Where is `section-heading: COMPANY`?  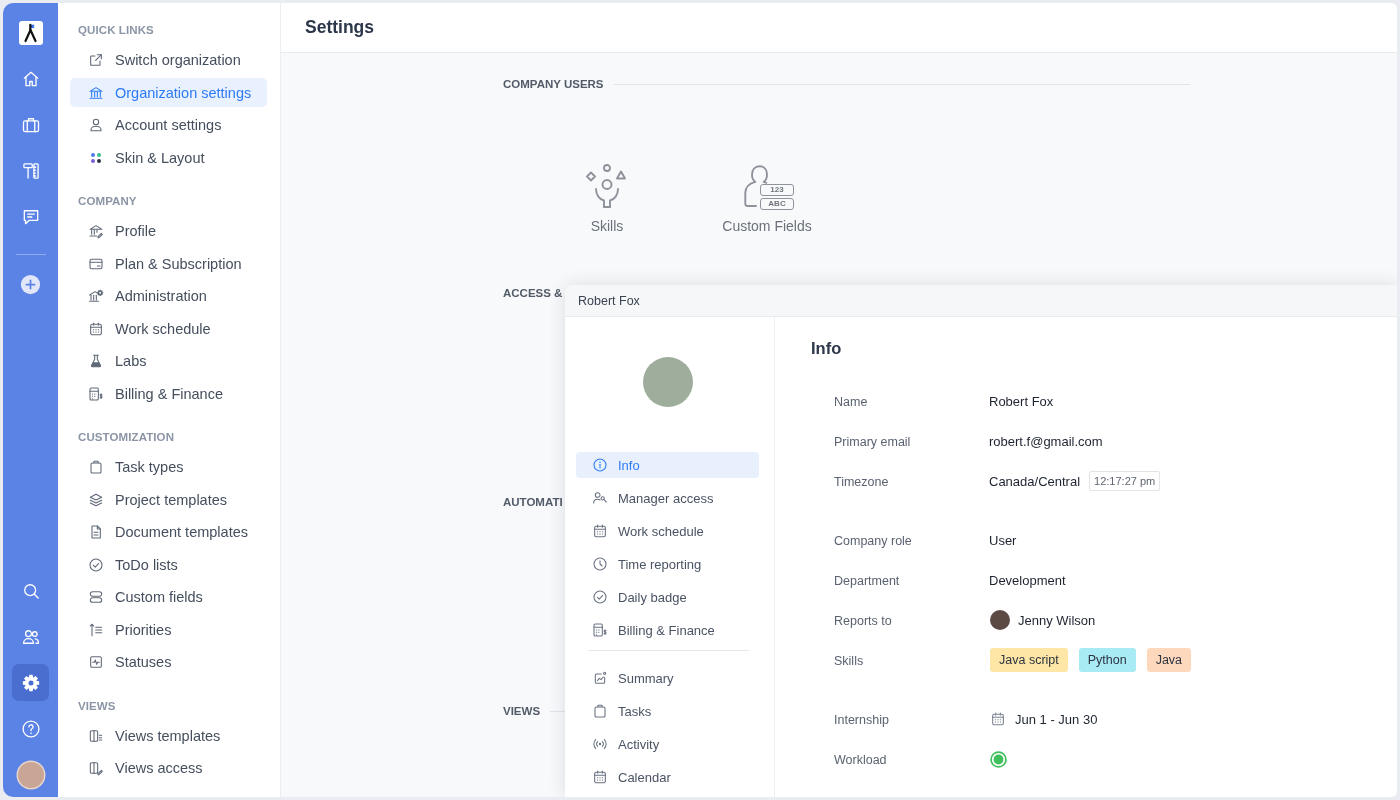
section-heading: COMPANY is located at coordinates (107, 201).